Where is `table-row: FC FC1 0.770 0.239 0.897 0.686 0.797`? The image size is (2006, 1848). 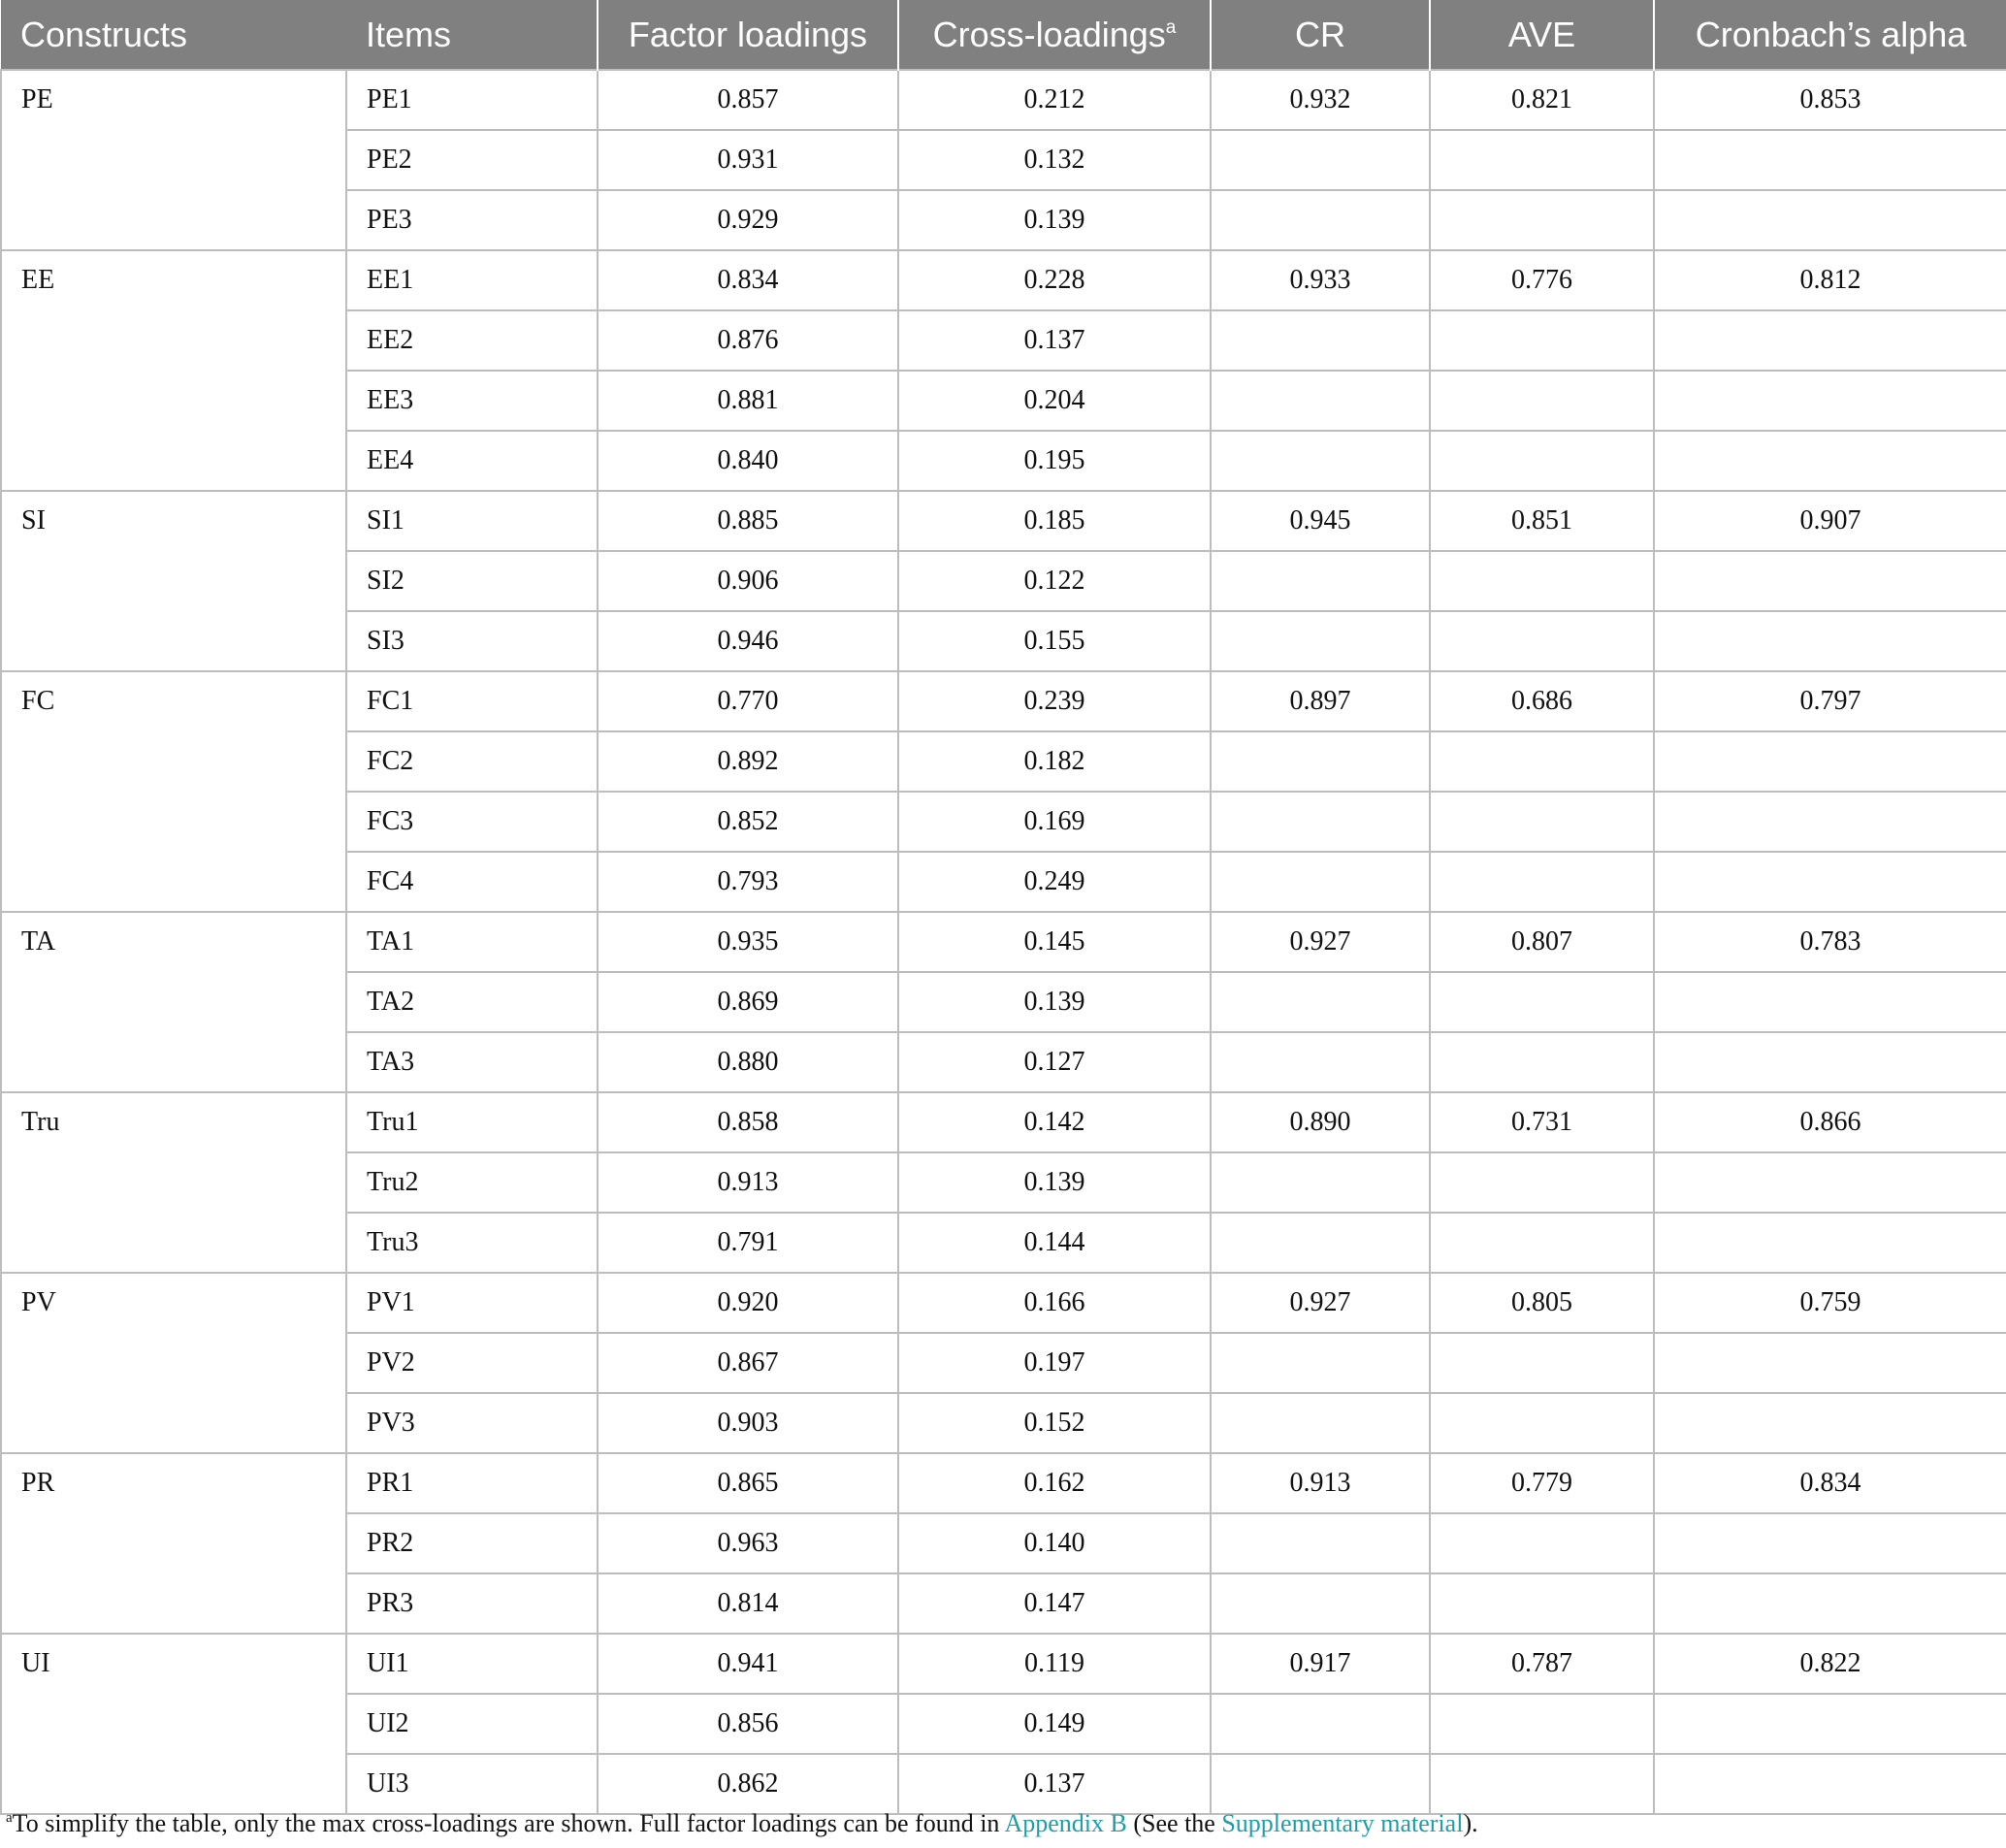 table-row: FC FC1 0.770 0.239 0.897 0.686 0.797 is located at coordinates (1003, 791).